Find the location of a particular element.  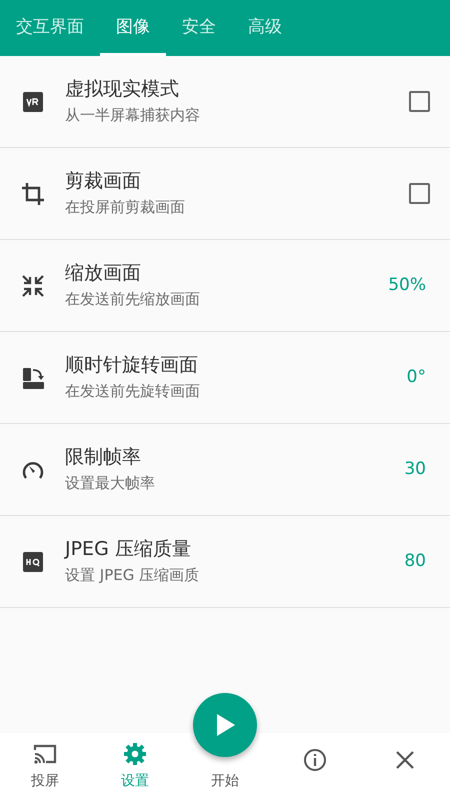

nav-item: 设置 is located at coordinates (135, 766).